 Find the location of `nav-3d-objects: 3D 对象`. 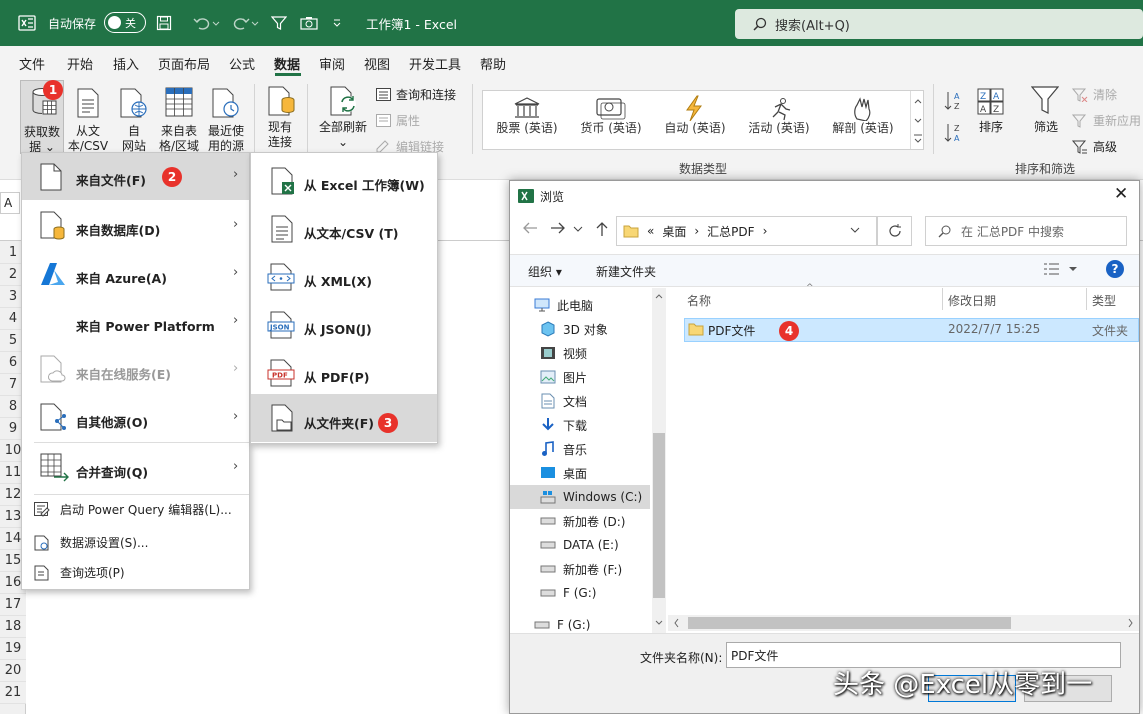

nav-3d-objects: 3D 对象 is located at coordinates (574, 329).